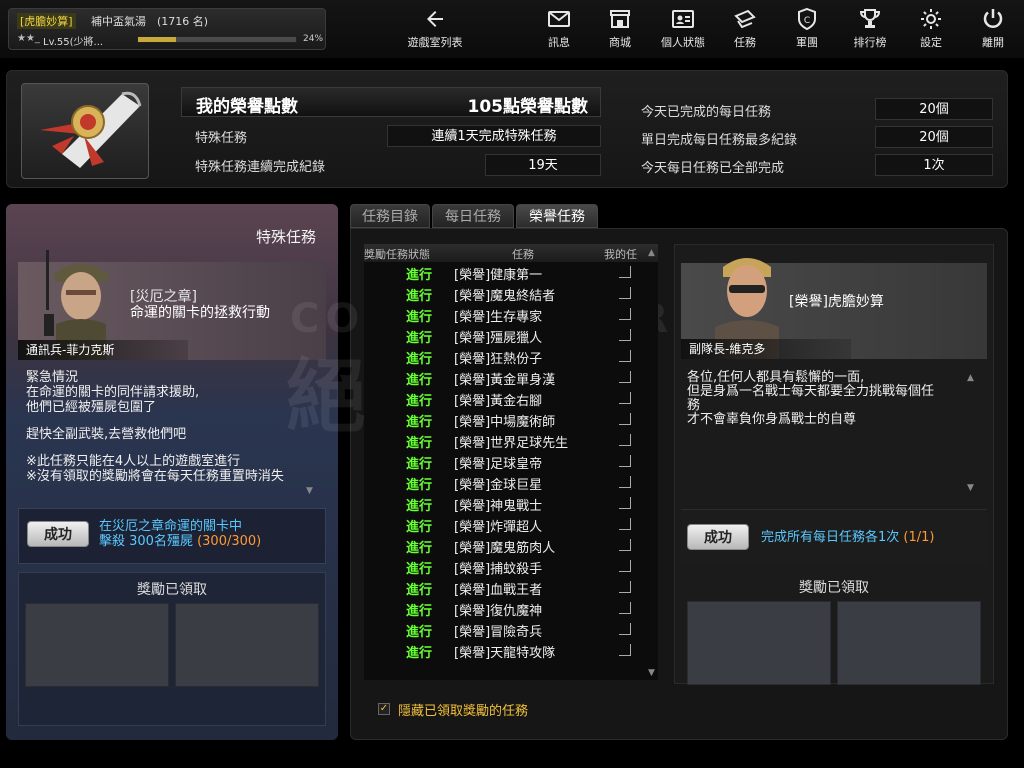 The height and width of the screenshot is (768, 1024). Describe the element at coordinates (528, 107) in the screenshot. I see `honor-points-value: 105點榮譽點數` at that location.